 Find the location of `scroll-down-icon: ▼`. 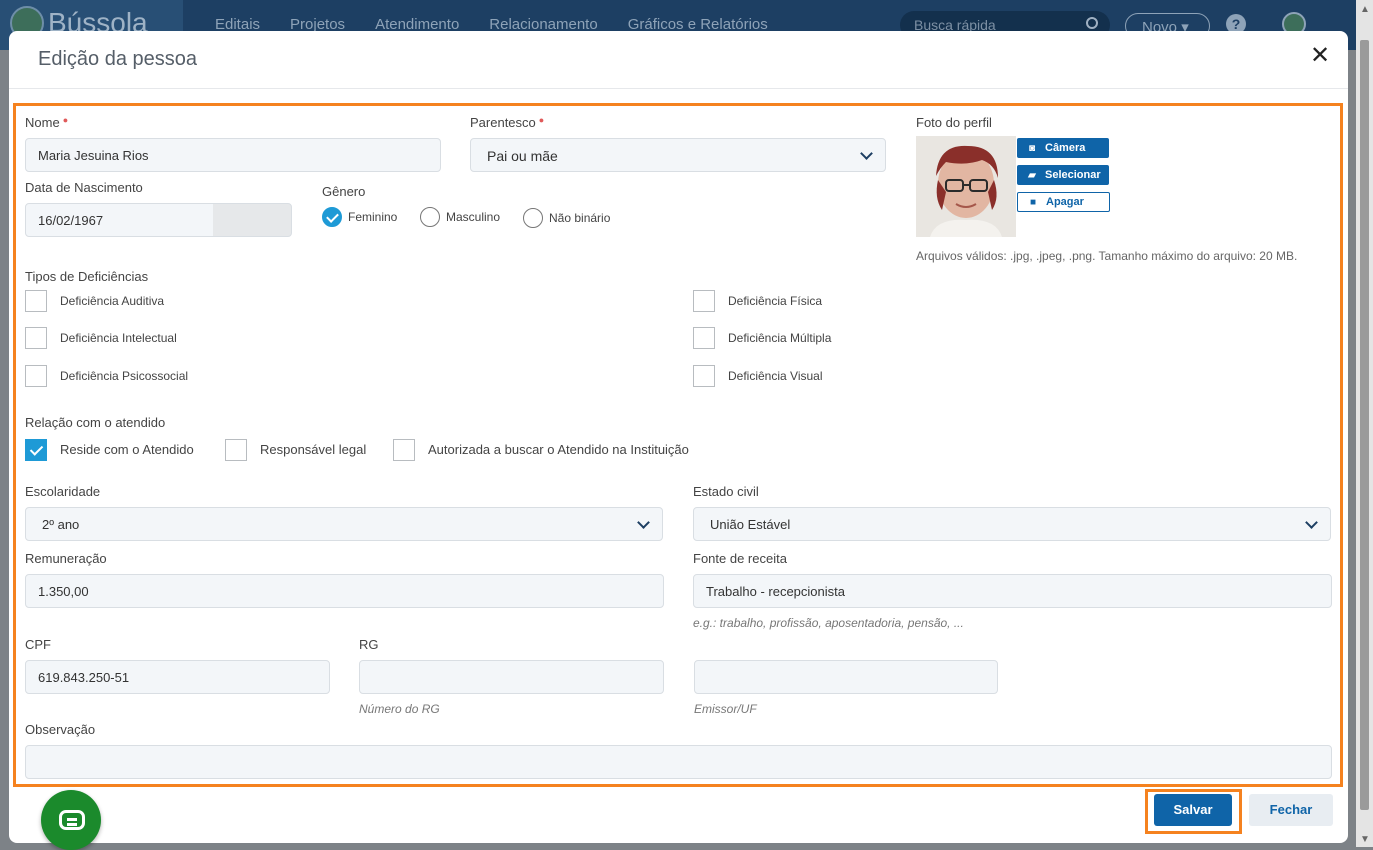

scroll-down-icon: ▼ is located at coordinates (1365, 839).